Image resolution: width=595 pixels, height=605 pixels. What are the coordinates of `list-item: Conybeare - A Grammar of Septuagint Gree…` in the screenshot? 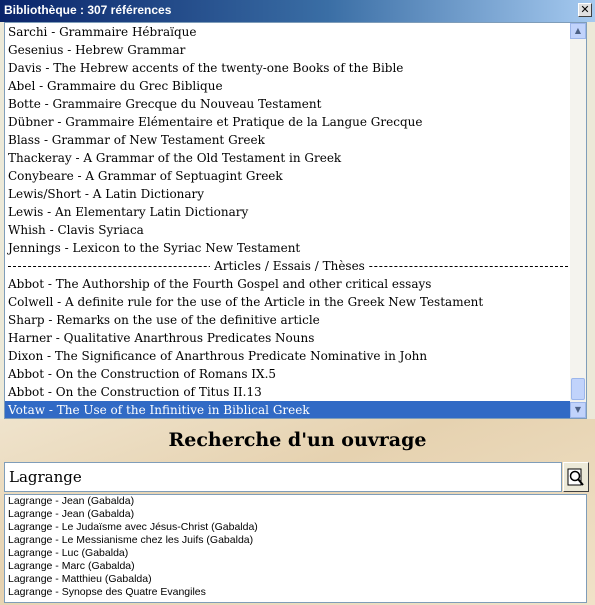 It's located at (288, 176).